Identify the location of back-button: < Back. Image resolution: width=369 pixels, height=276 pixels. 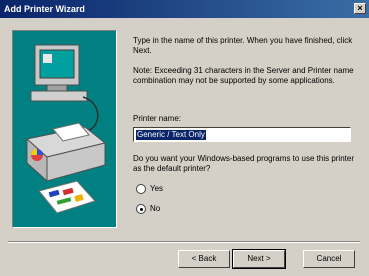
(204, 259).